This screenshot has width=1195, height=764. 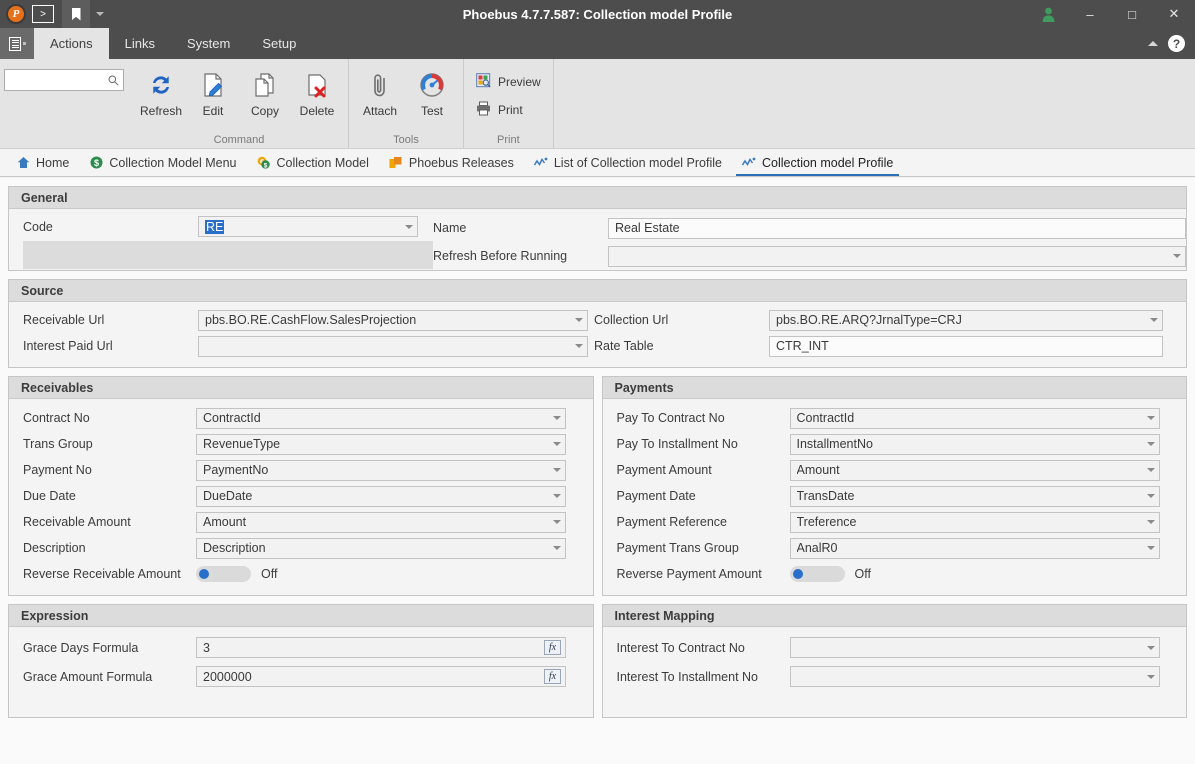 What do you see at coordinates (56, 418) in the screenshot?
I see `label-contract-no: Contract No` at bounding box center [56, 418].